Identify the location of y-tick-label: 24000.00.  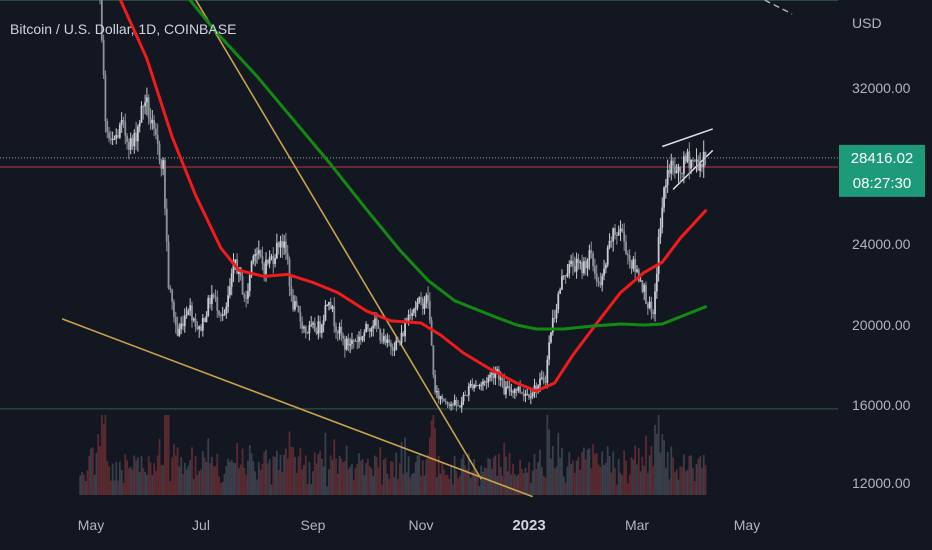
(881, 244).